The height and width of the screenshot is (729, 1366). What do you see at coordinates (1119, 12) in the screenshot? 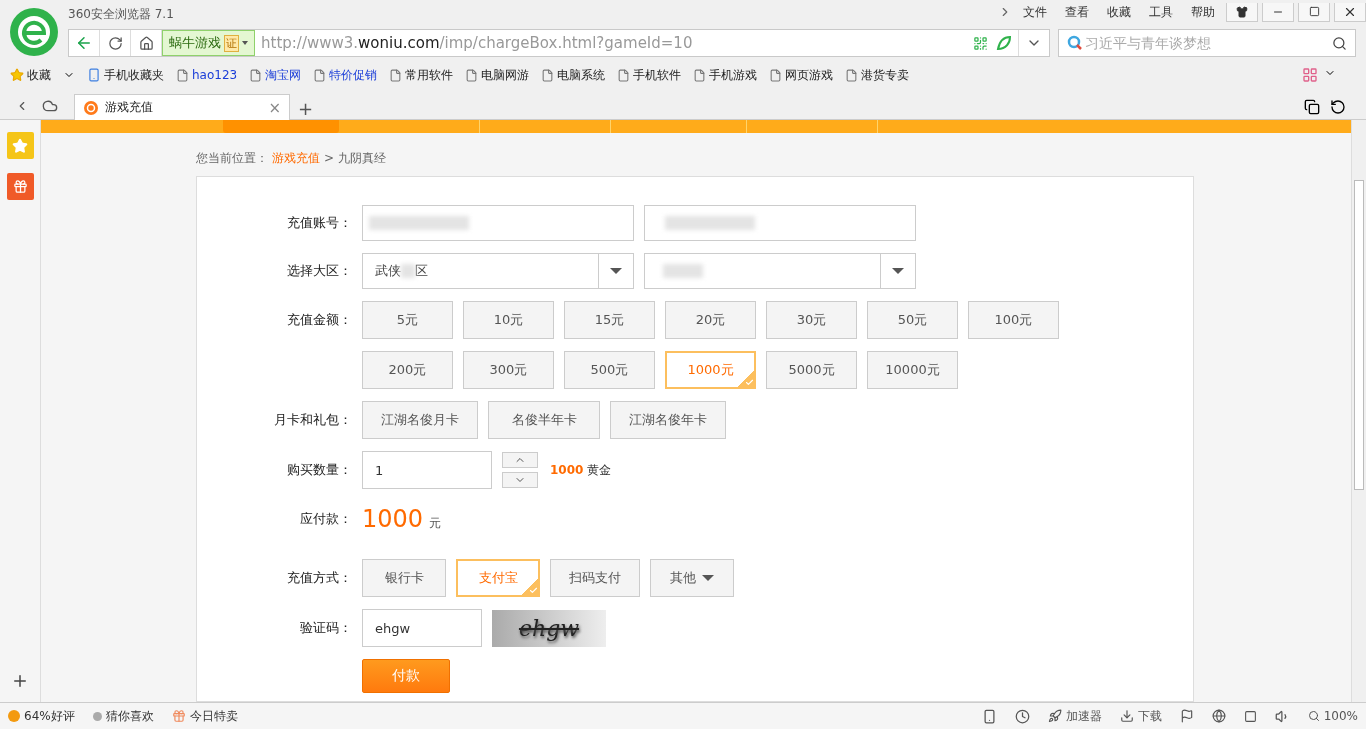
I see `menu-item: 收藏` at bounding box center [1119, 12].